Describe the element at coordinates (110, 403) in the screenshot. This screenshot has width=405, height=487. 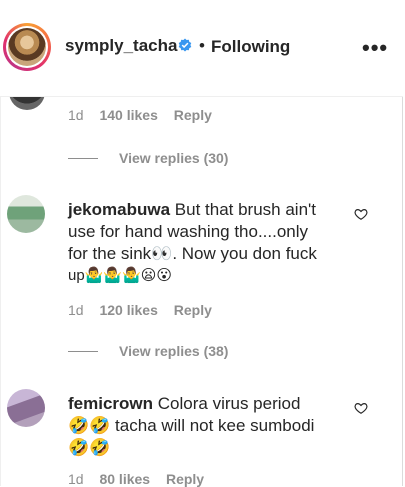
I see `comment-username: femicrown` at that location.